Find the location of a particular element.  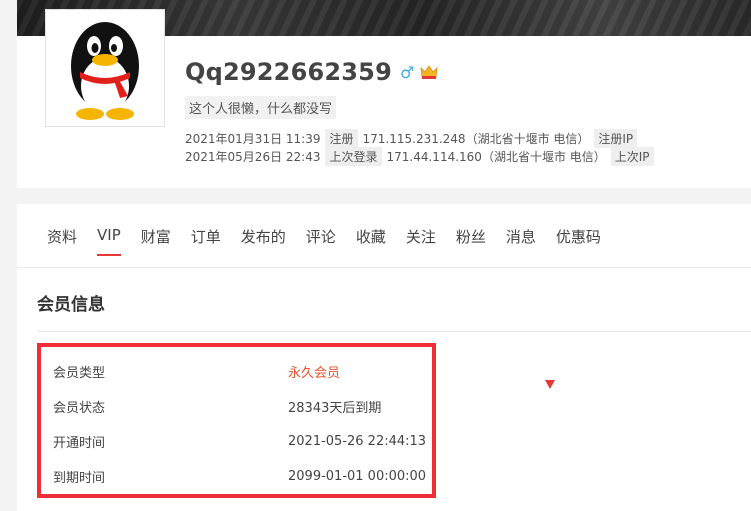

tab-vip: VIP is located at coordinates (109, 241).